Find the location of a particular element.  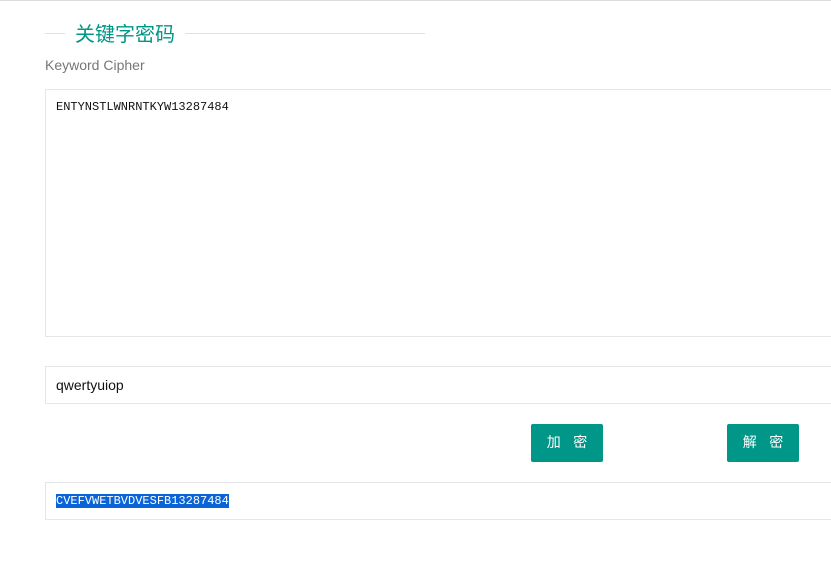

keyword-value: qwertyuiop is located at coordinates (90, 385).